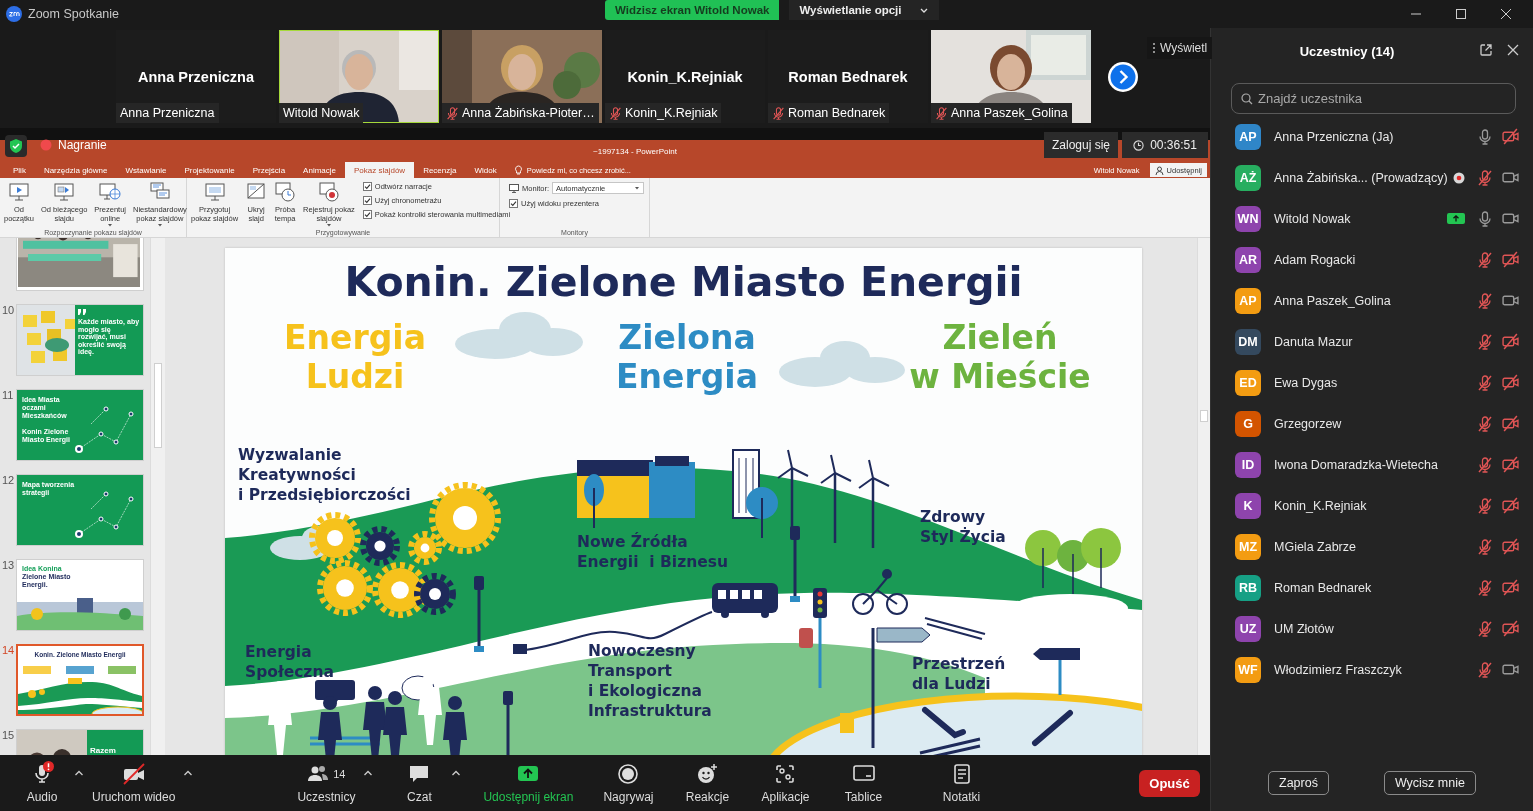 The height and width of the screenshot is (811, 1533). Describe the element at coordinates (1372, 177) in the screenshot. I see `participant-row: AŻ Anna Żabińska... (Prowadzący)` at that location.